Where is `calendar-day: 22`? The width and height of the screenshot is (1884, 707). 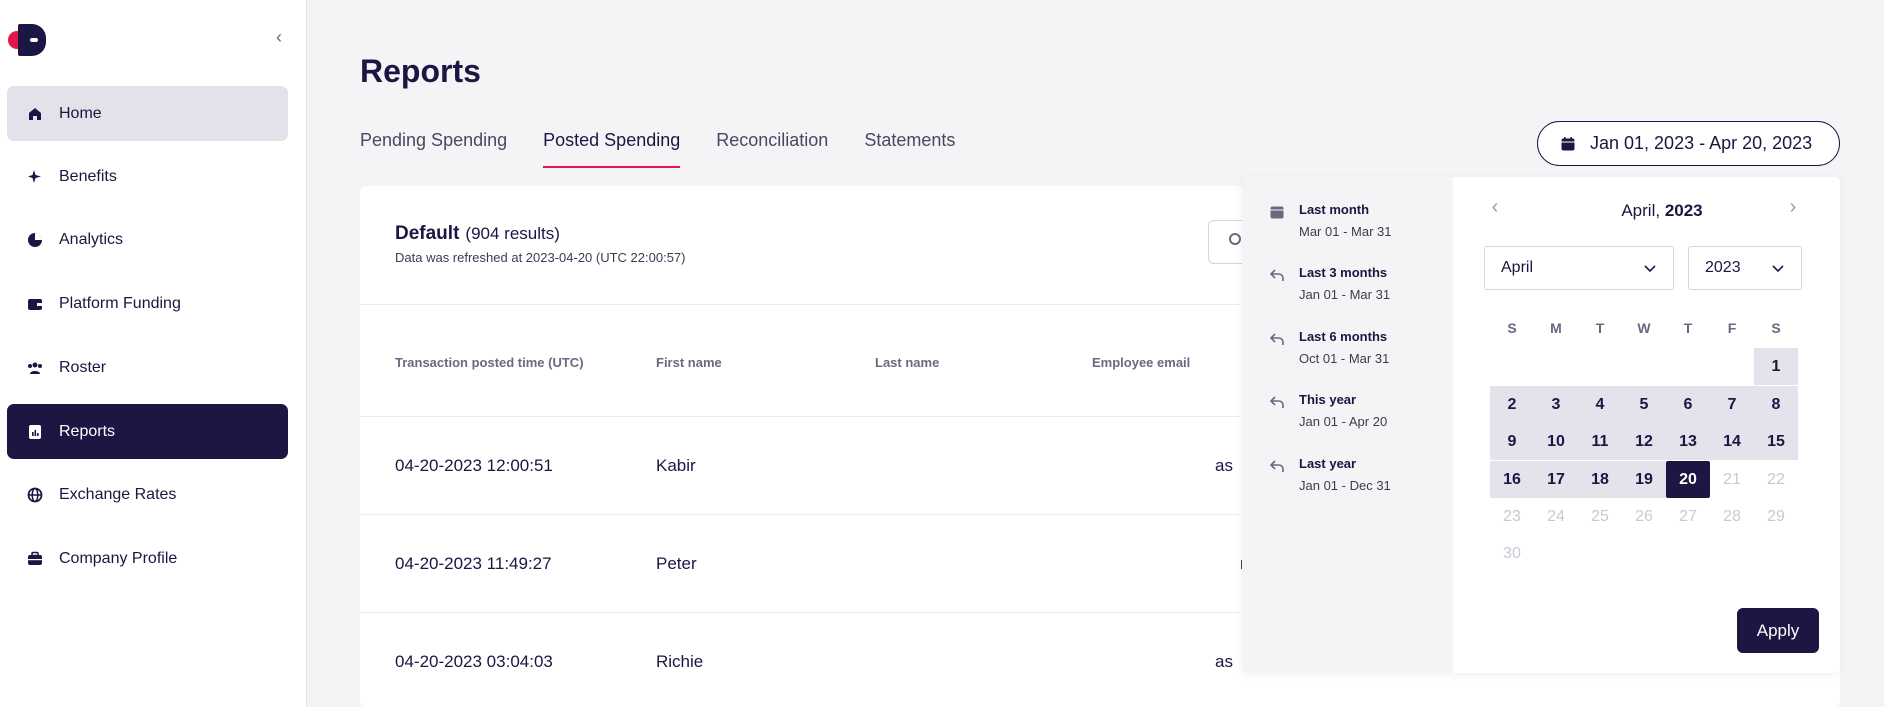 calendar-day: 22 is located at coordinates (1776, 479).